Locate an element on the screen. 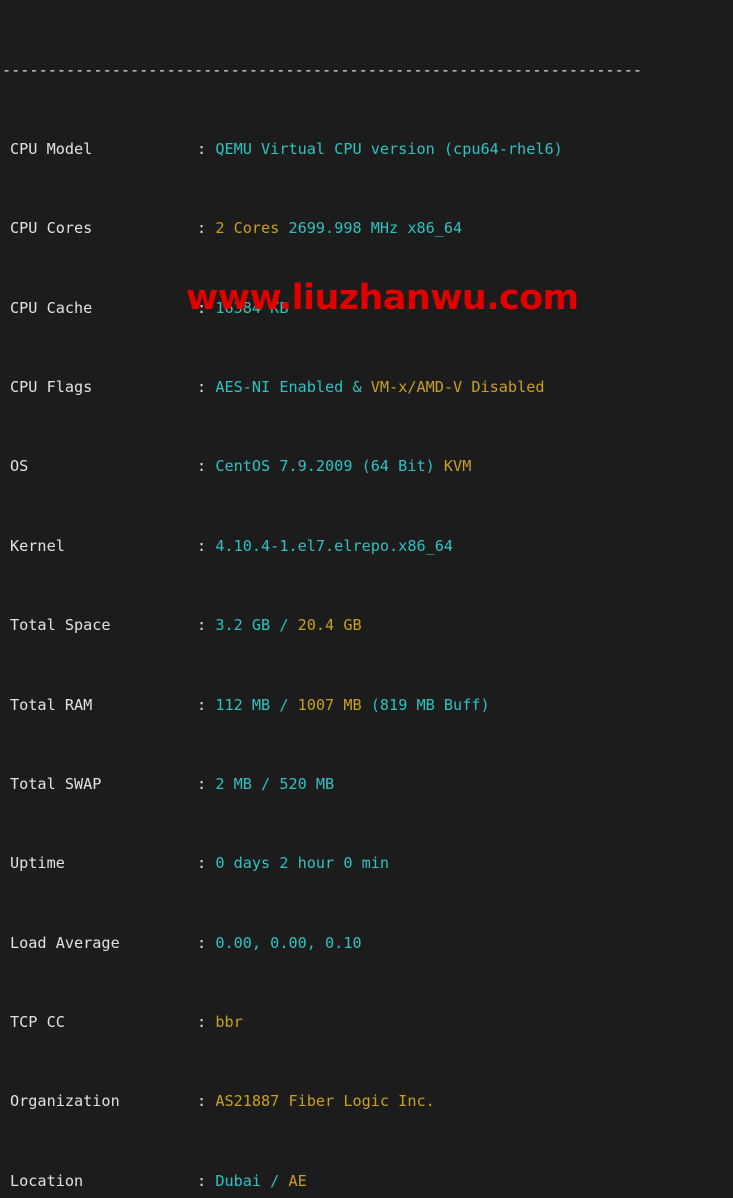  value-os-name: CentOS 7.9.2009 (64 Bit) is located at coordinates (329, 466).